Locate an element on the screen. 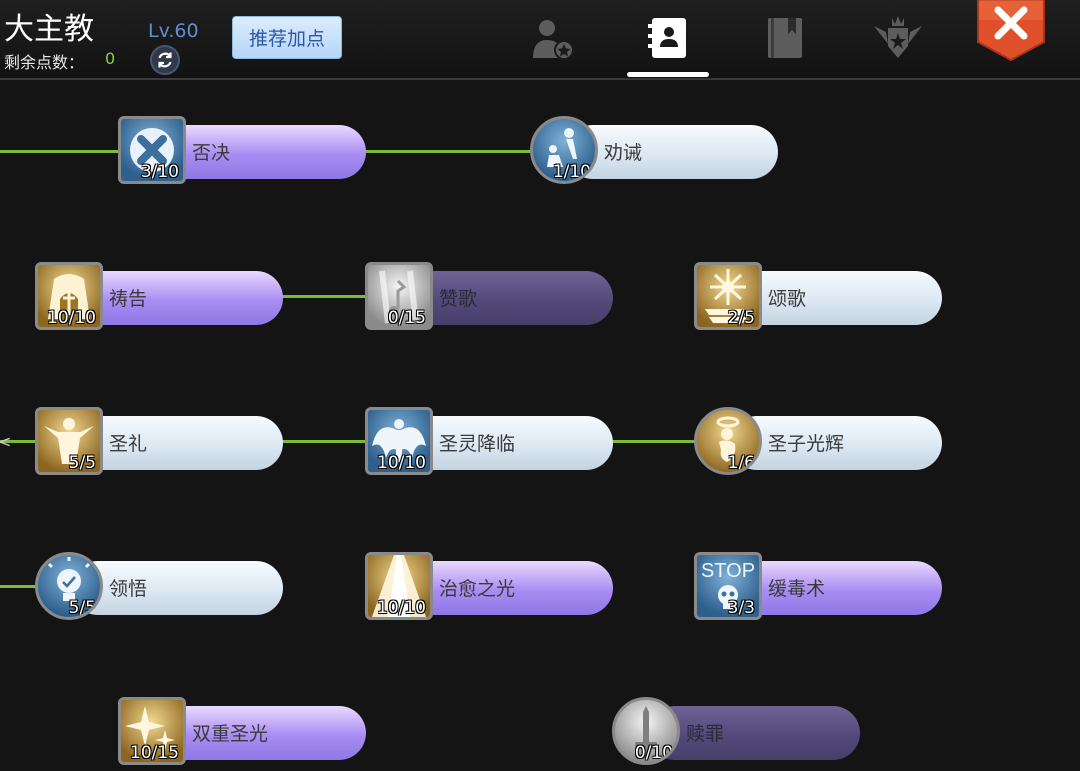 The width and height of the screenshot is (1080, 771). tab-journal is located at coordinates (784, 38).